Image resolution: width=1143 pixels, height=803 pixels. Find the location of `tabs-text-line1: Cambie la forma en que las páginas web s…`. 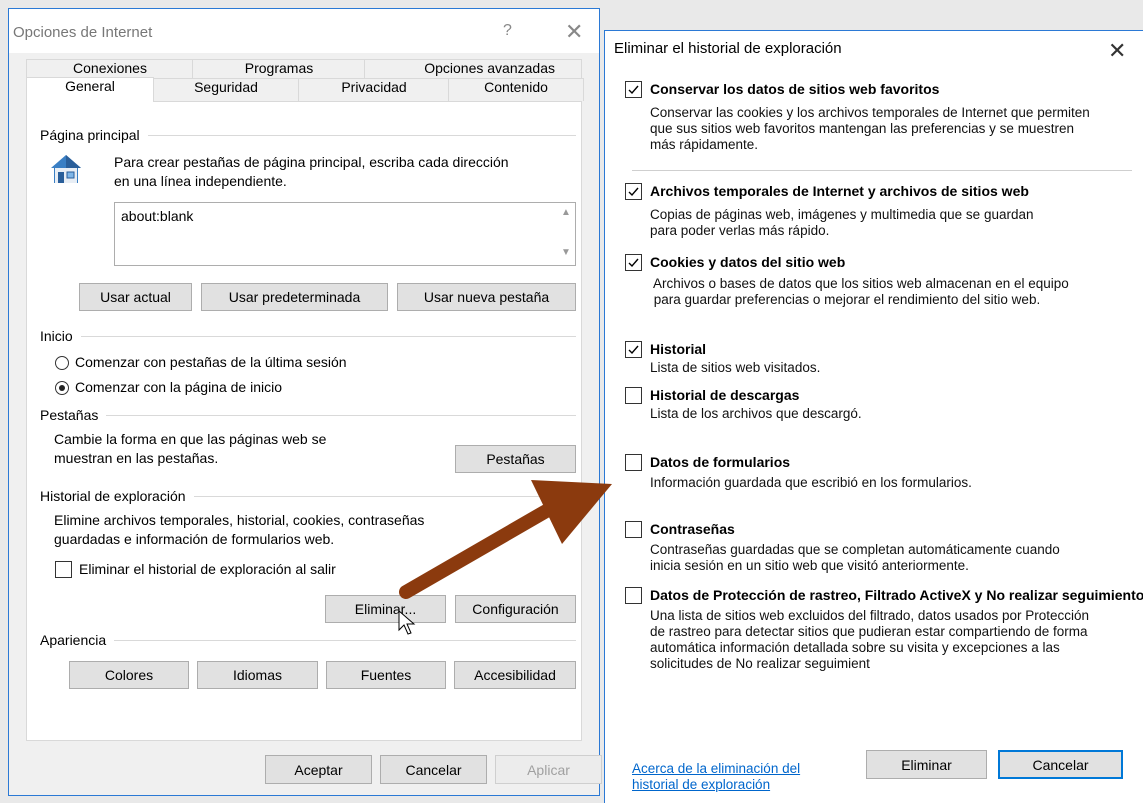

tabs-text-line1: Cambie la forma en que las páginas web s… is located at coordinates (190, 439).